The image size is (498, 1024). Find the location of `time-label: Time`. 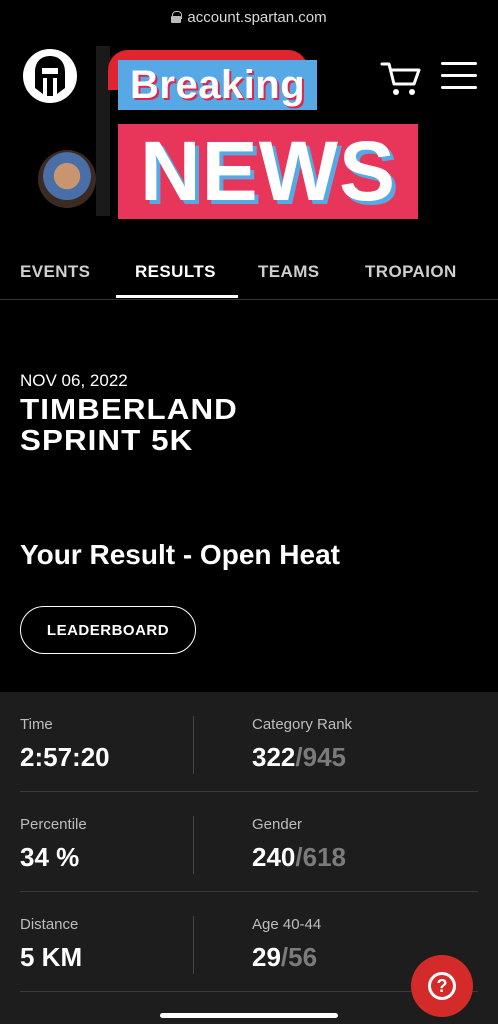

time-label: Time is located at coordinates (36, 724).